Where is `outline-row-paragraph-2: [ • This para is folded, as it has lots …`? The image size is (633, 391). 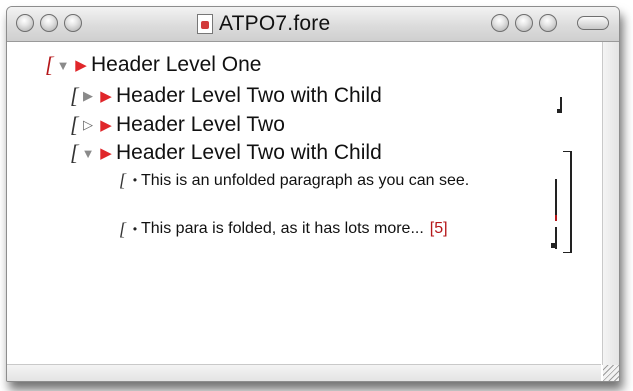 outline-row-paragraph-2: [ • This para is folded, as it has lots … is located at coordinates (283, 228).